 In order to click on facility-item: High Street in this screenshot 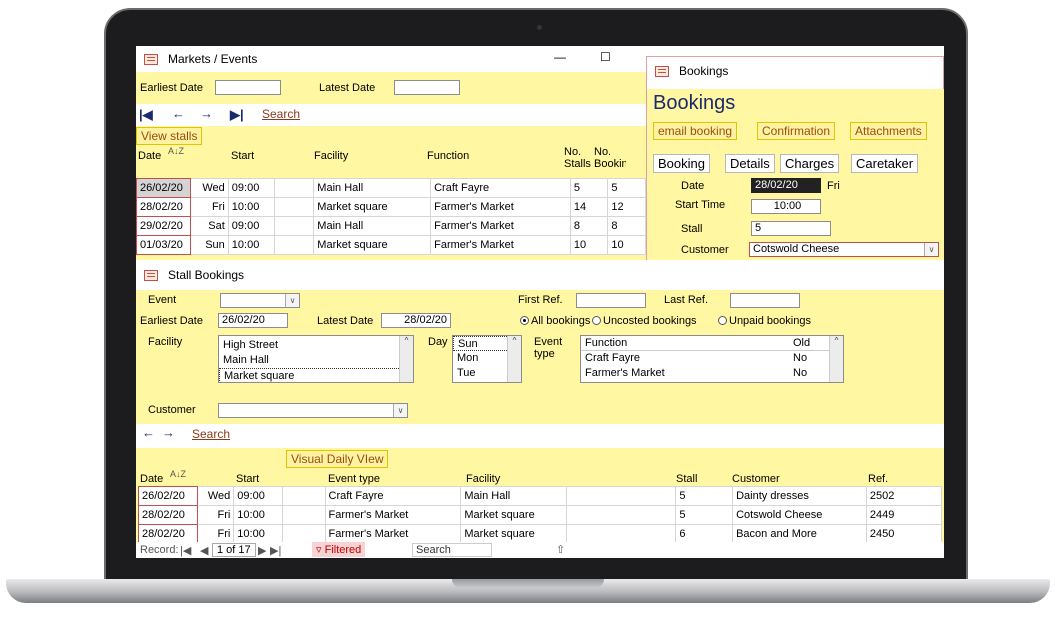, I will do `click(316, 345)`.